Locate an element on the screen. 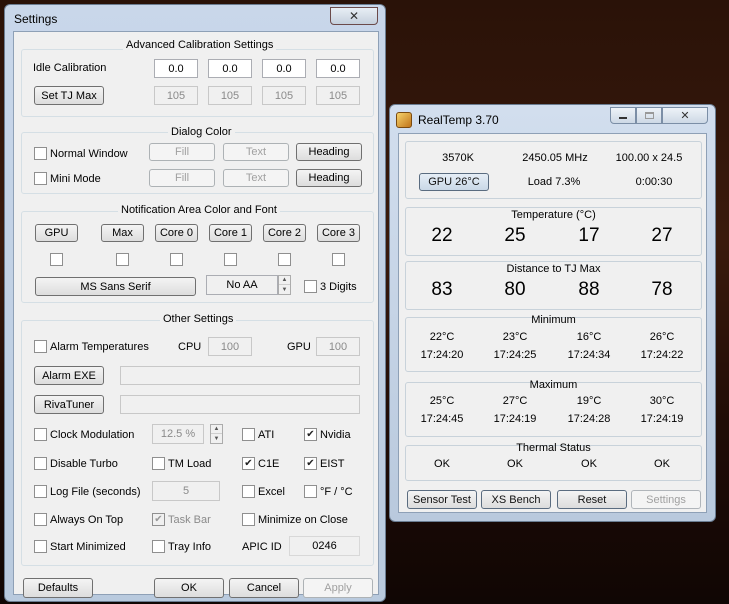 The width and height of the screenshot is (729, 604). notif-max-button: Max is located at coordinates (122, 233).